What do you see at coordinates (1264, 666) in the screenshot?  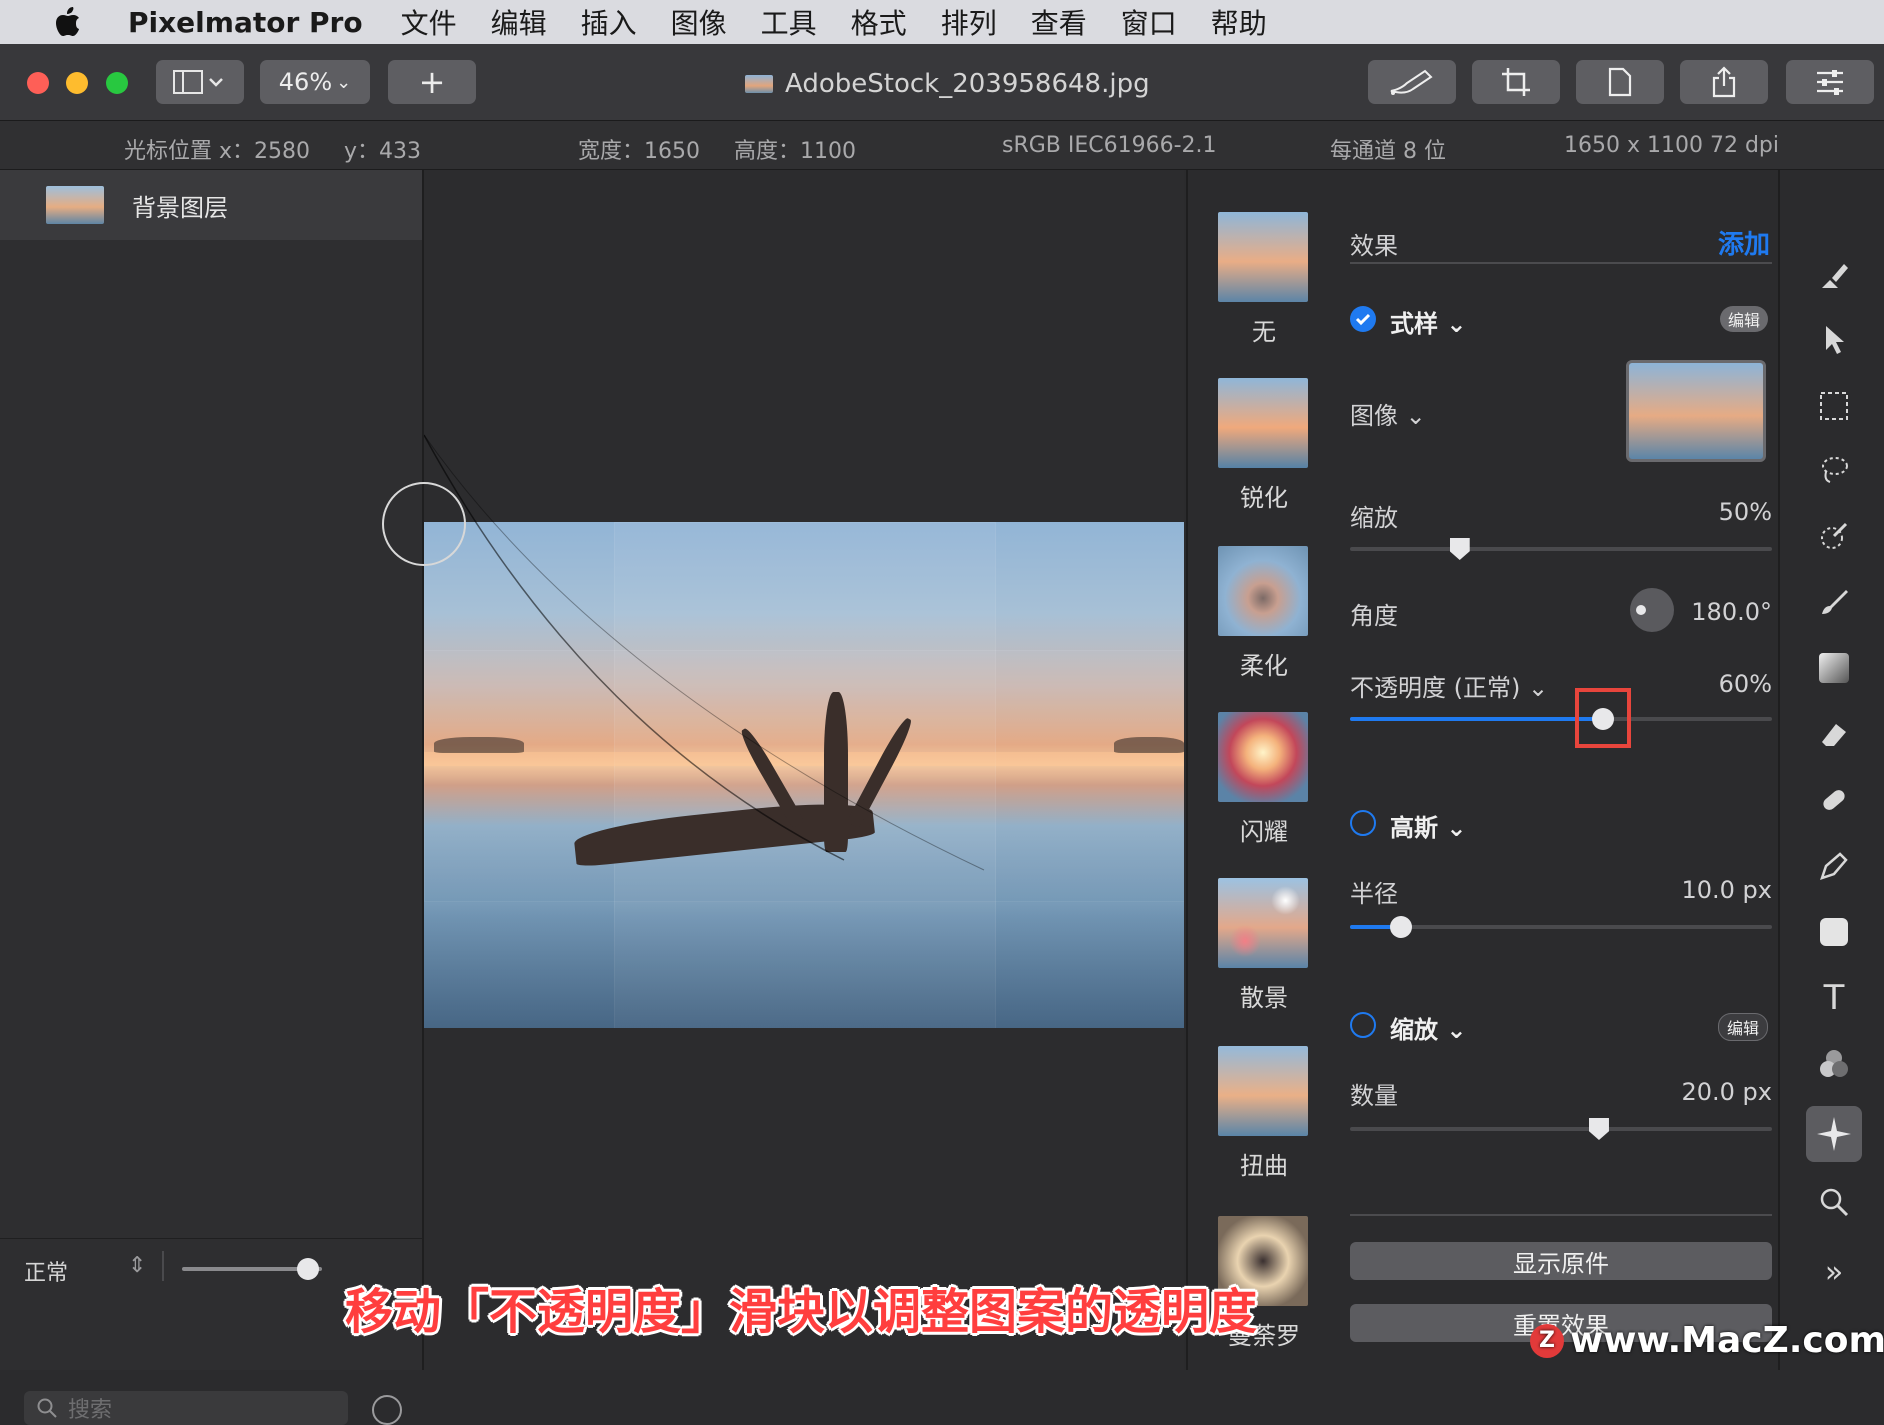 I see `preset-label: 柔化` at bounding box center [1264, 666].